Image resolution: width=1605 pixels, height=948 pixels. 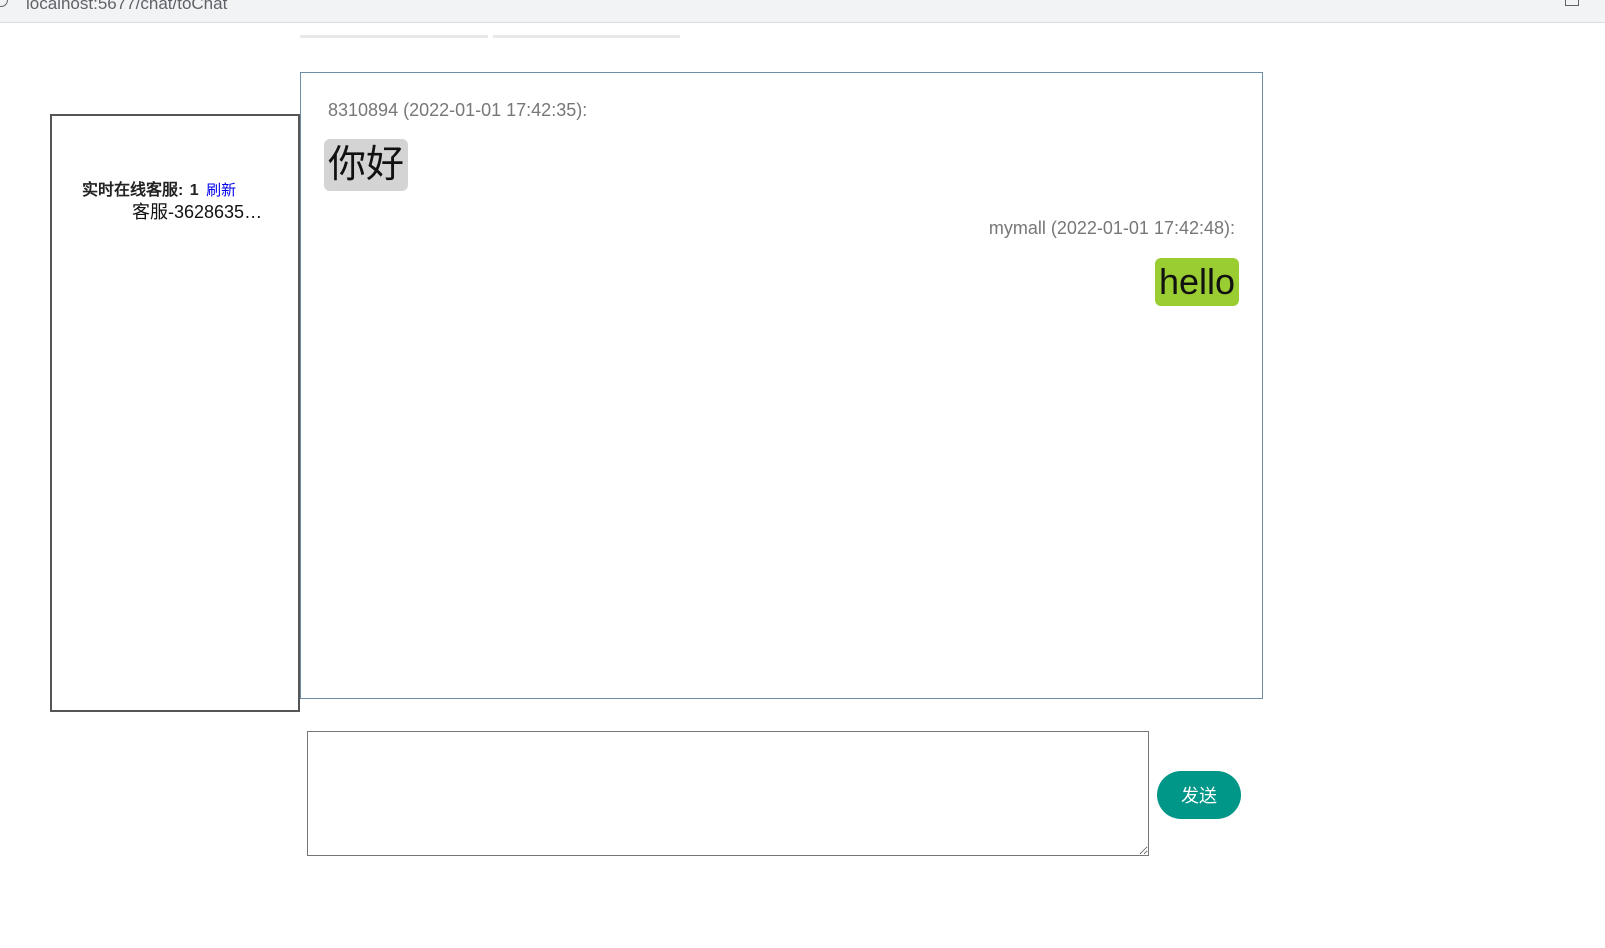 What do you see at coordinates (4, 3) in the screenshot?
I see `info-icon` at bounding box center [4, 3].